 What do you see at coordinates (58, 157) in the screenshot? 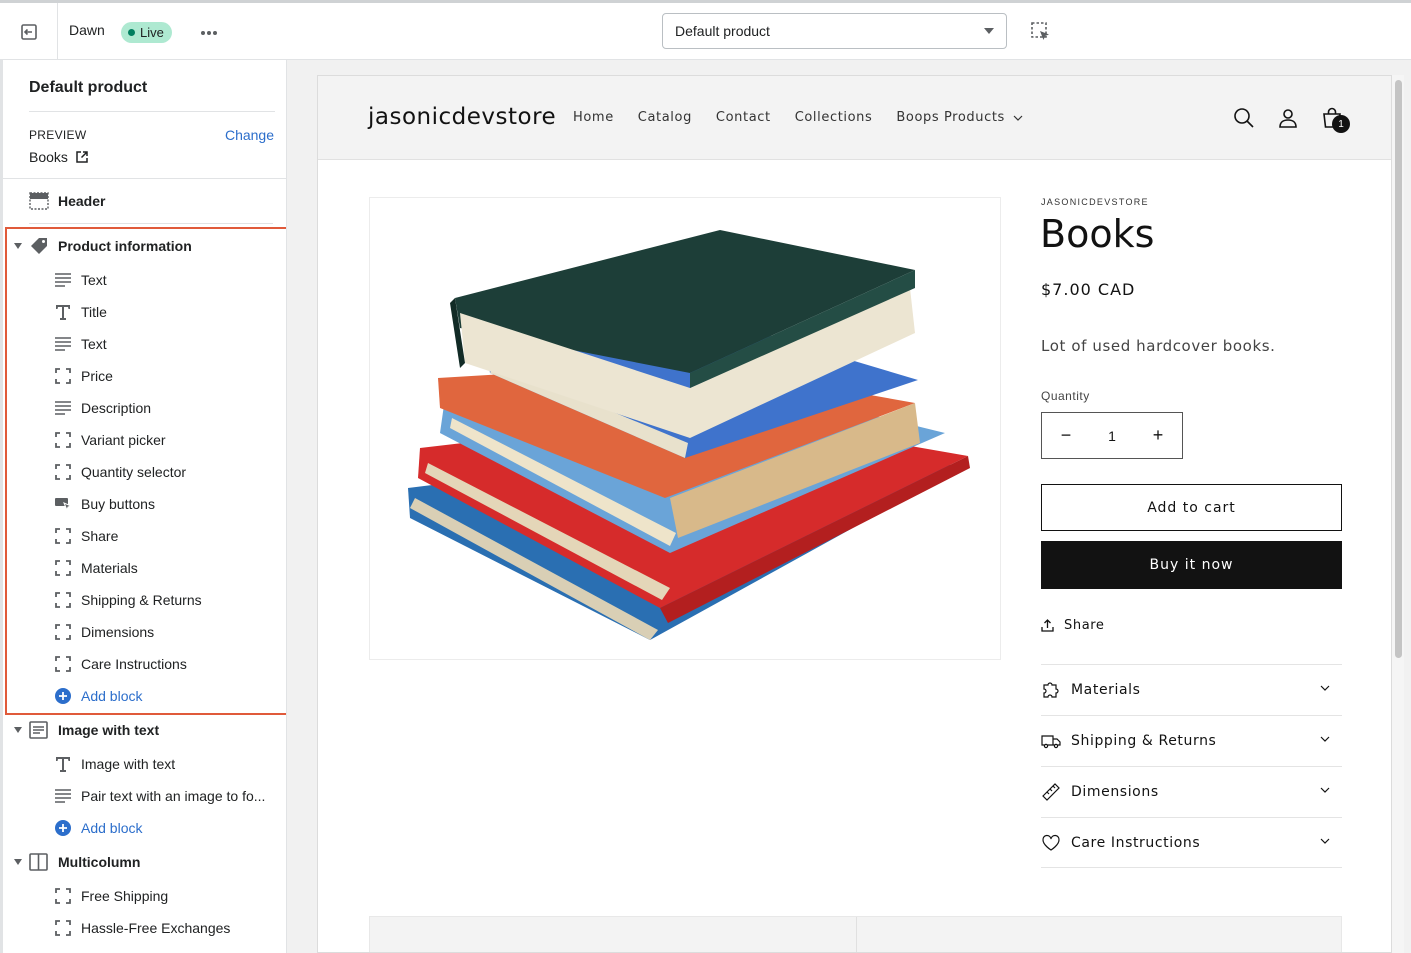
I see `preview-value: Books` at bounding box center [58, 157].